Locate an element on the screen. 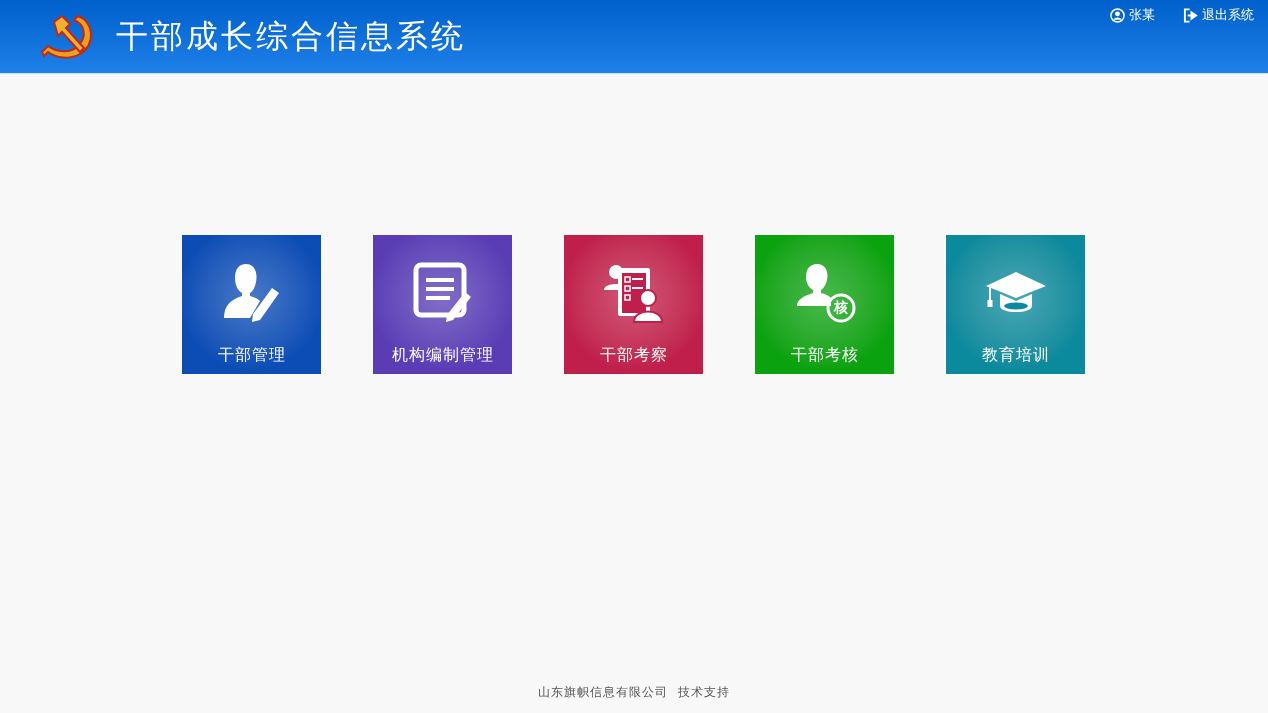  logout-icon is located at coordinates (1190, 15).